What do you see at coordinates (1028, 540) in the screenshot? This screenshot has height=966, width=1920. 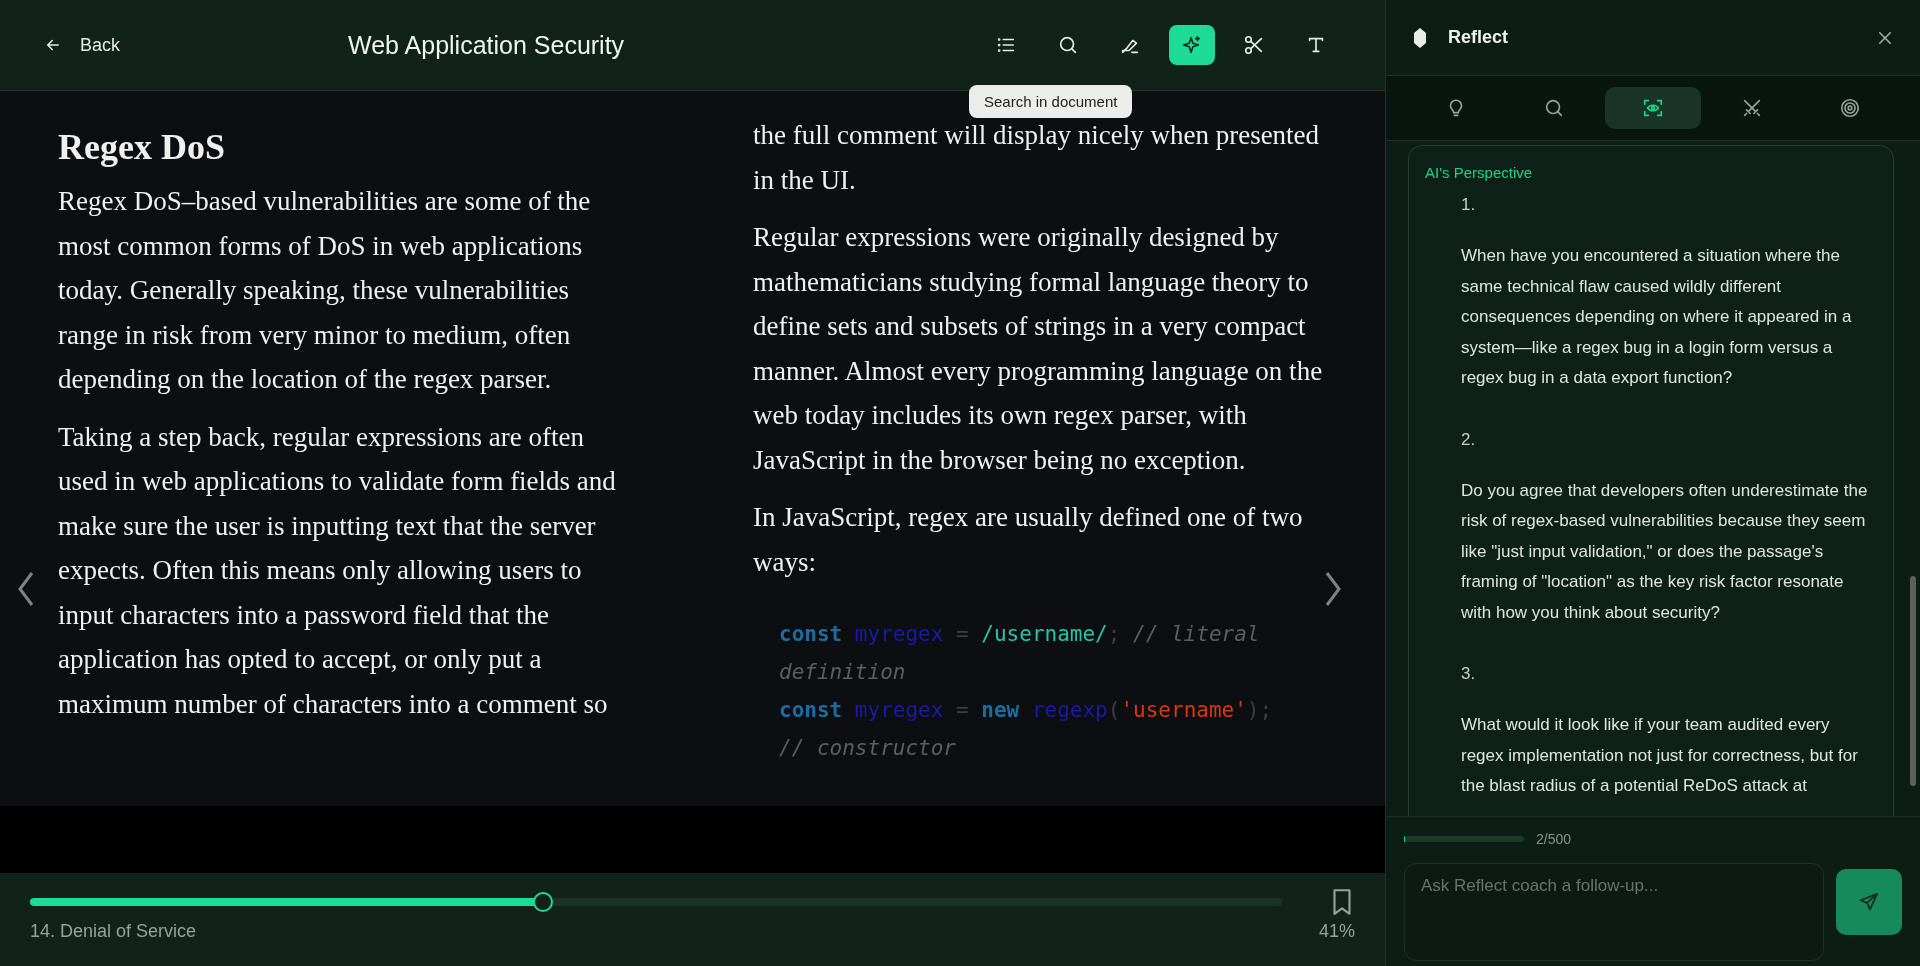 I see `paragraph: In JavaScript, regex are usually defined one of two ways:` at bounding box center [1028, 540].